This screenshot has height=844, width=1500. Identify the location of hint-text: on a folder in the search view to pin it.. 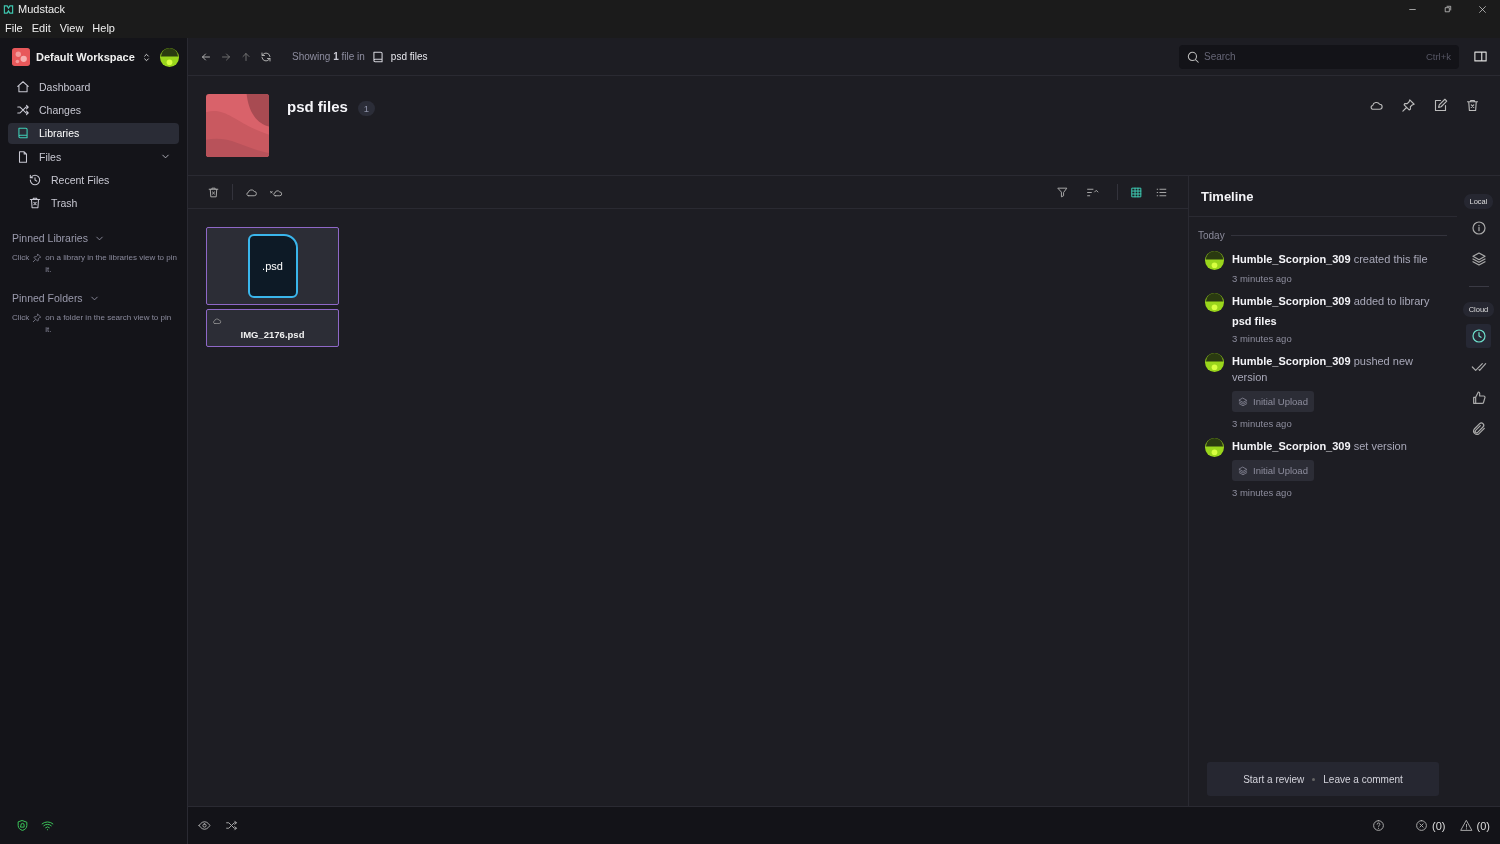
(109, 324).